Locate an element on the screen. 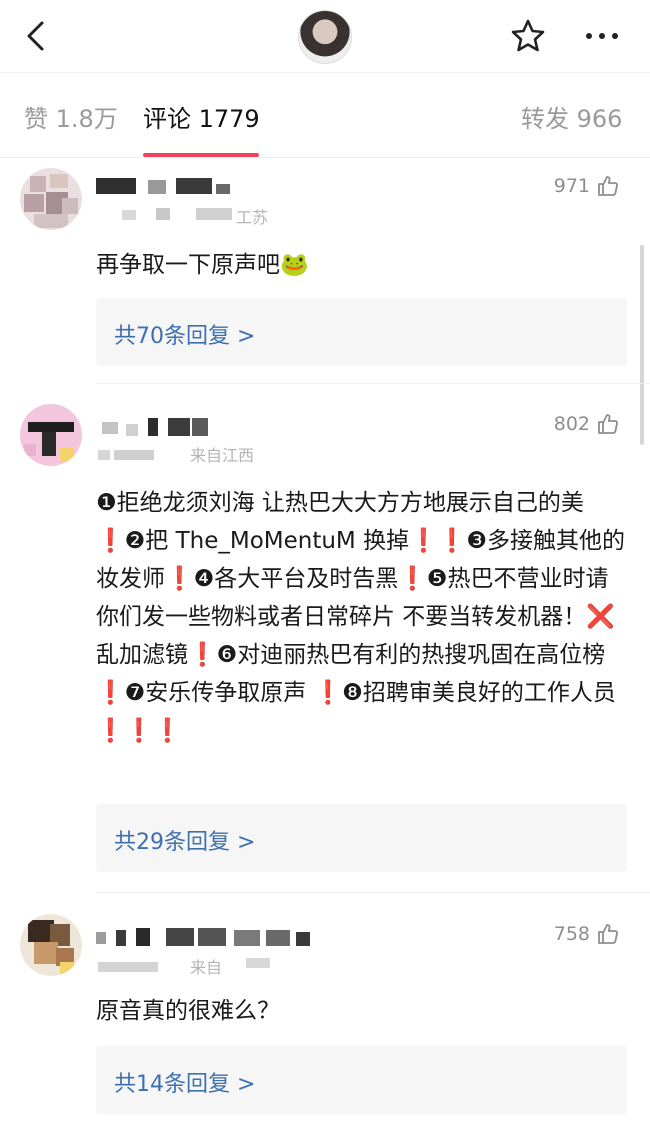  comment-meta: 来自 is located at coordinates (206, 967).